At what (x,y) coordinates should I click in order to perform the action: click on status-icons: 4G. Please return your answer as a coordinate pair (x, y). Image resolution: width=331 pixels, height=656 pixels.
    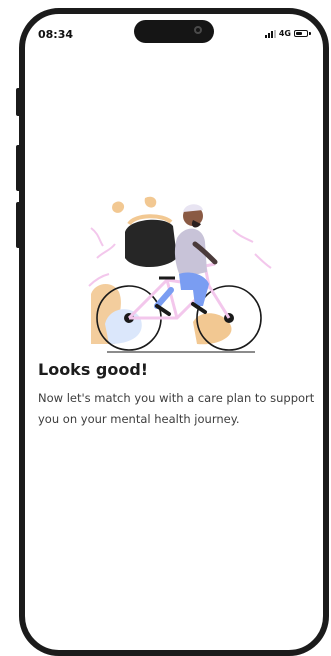
    Looking at the image, I should click on (287, 33).